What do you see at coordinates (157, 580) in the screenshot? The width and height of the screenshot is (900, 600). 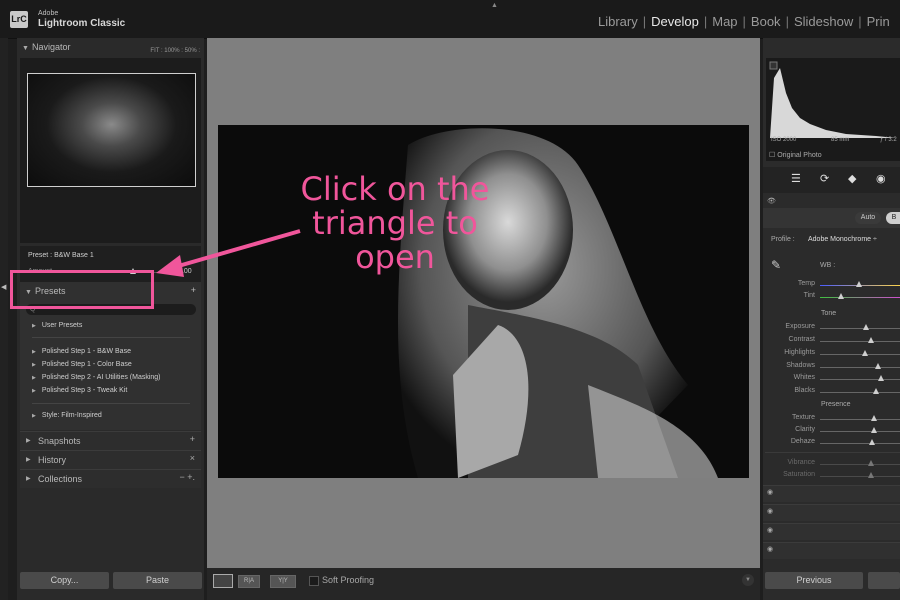 I see `paste-button: Paste` at bounding box center [157, 580].